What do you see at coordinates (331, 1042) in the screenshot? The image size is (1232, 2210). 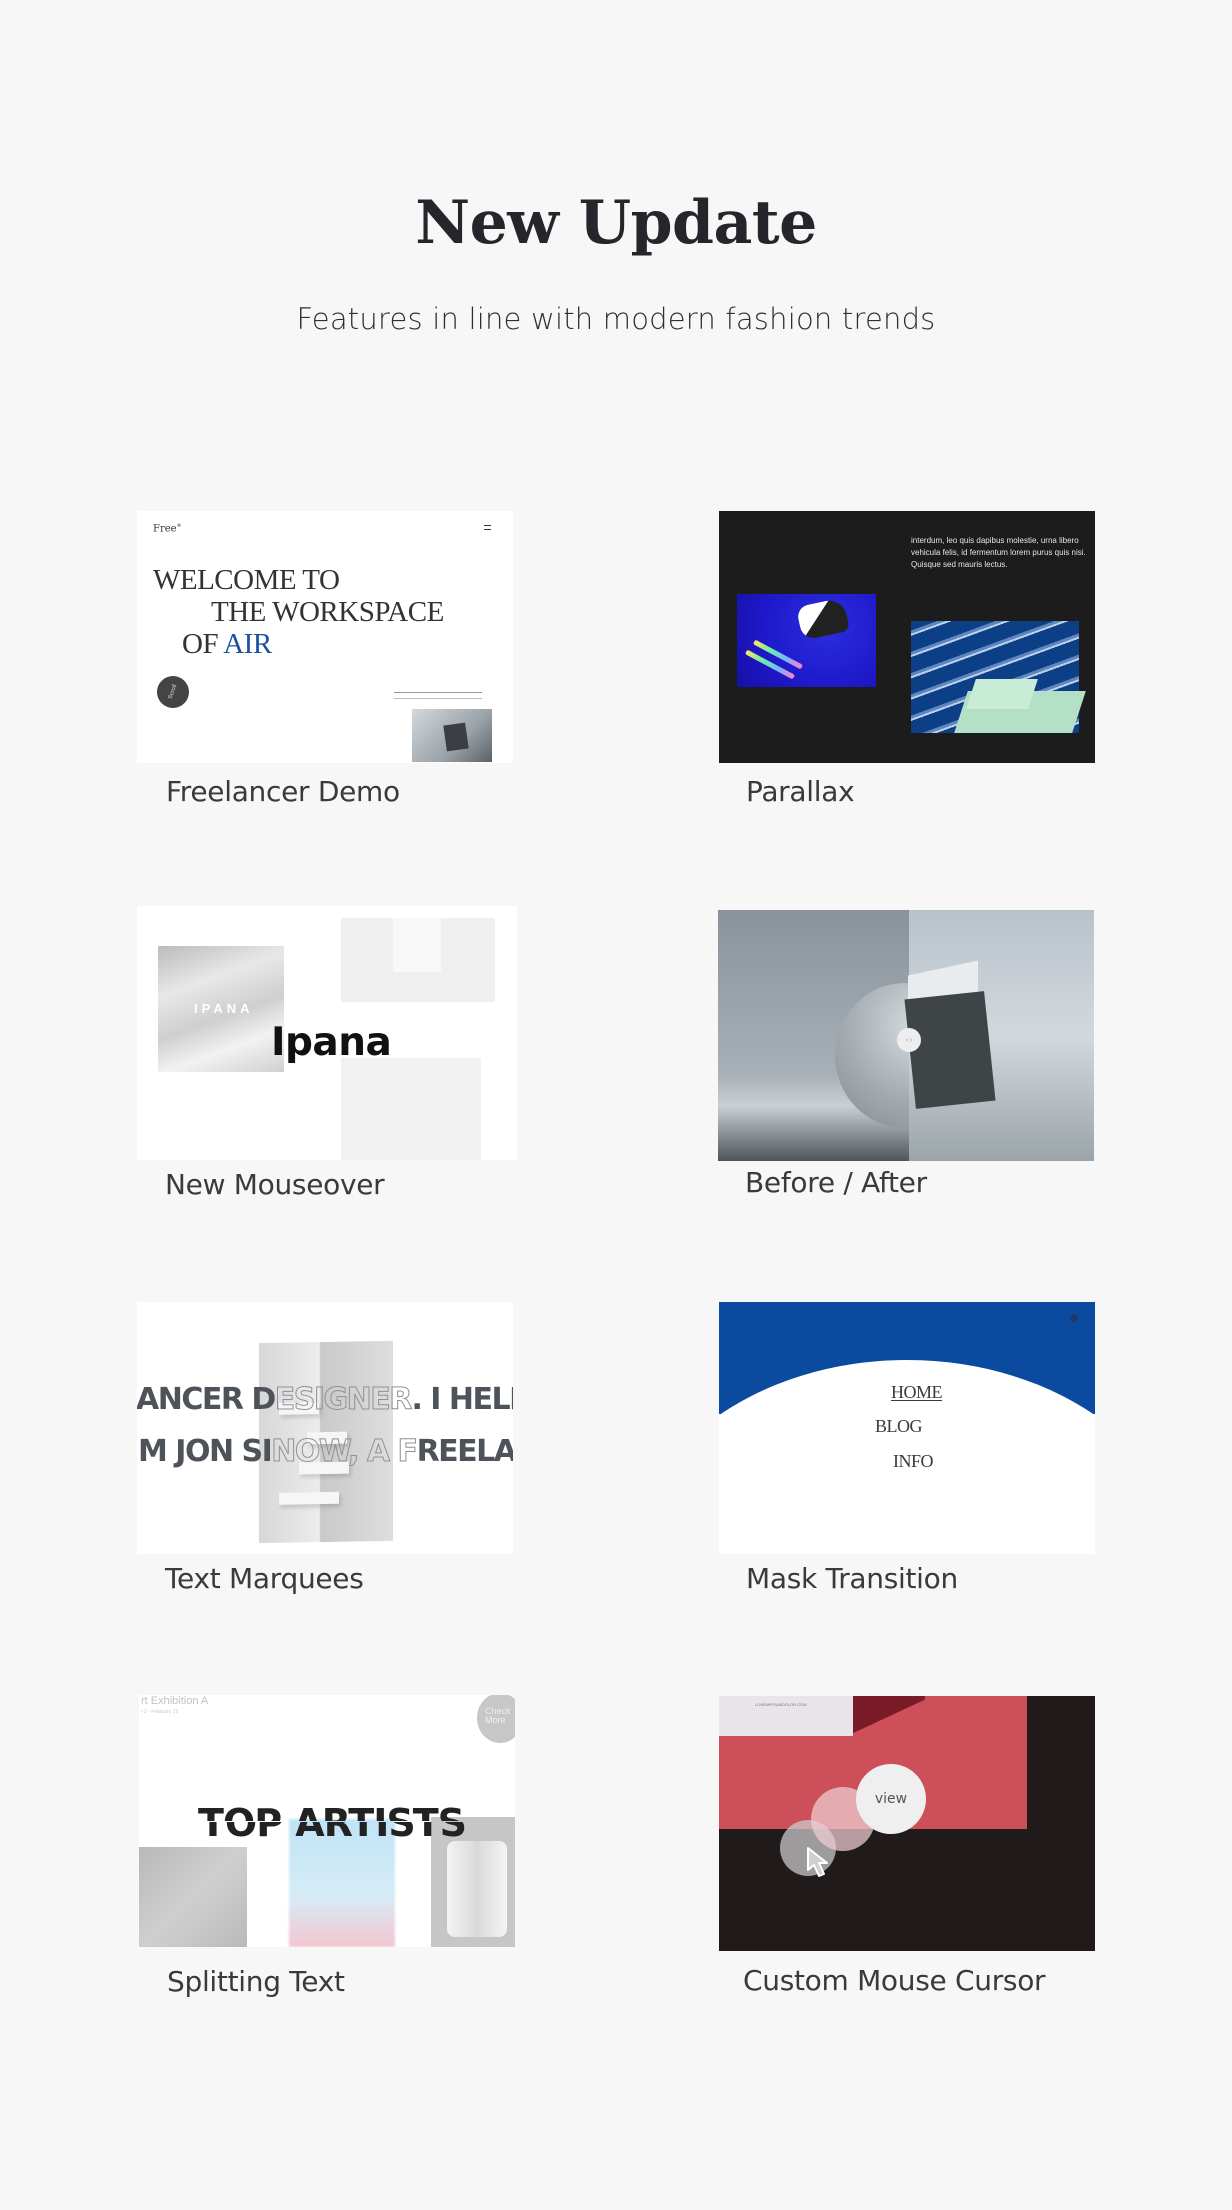 I see `hover-title: Ipana` at bounding box center [331, 1042].